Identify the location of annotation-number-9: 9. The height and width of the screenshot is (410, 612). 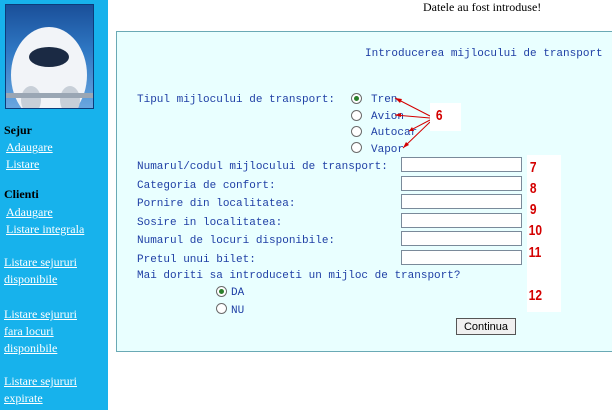
(533, 209).